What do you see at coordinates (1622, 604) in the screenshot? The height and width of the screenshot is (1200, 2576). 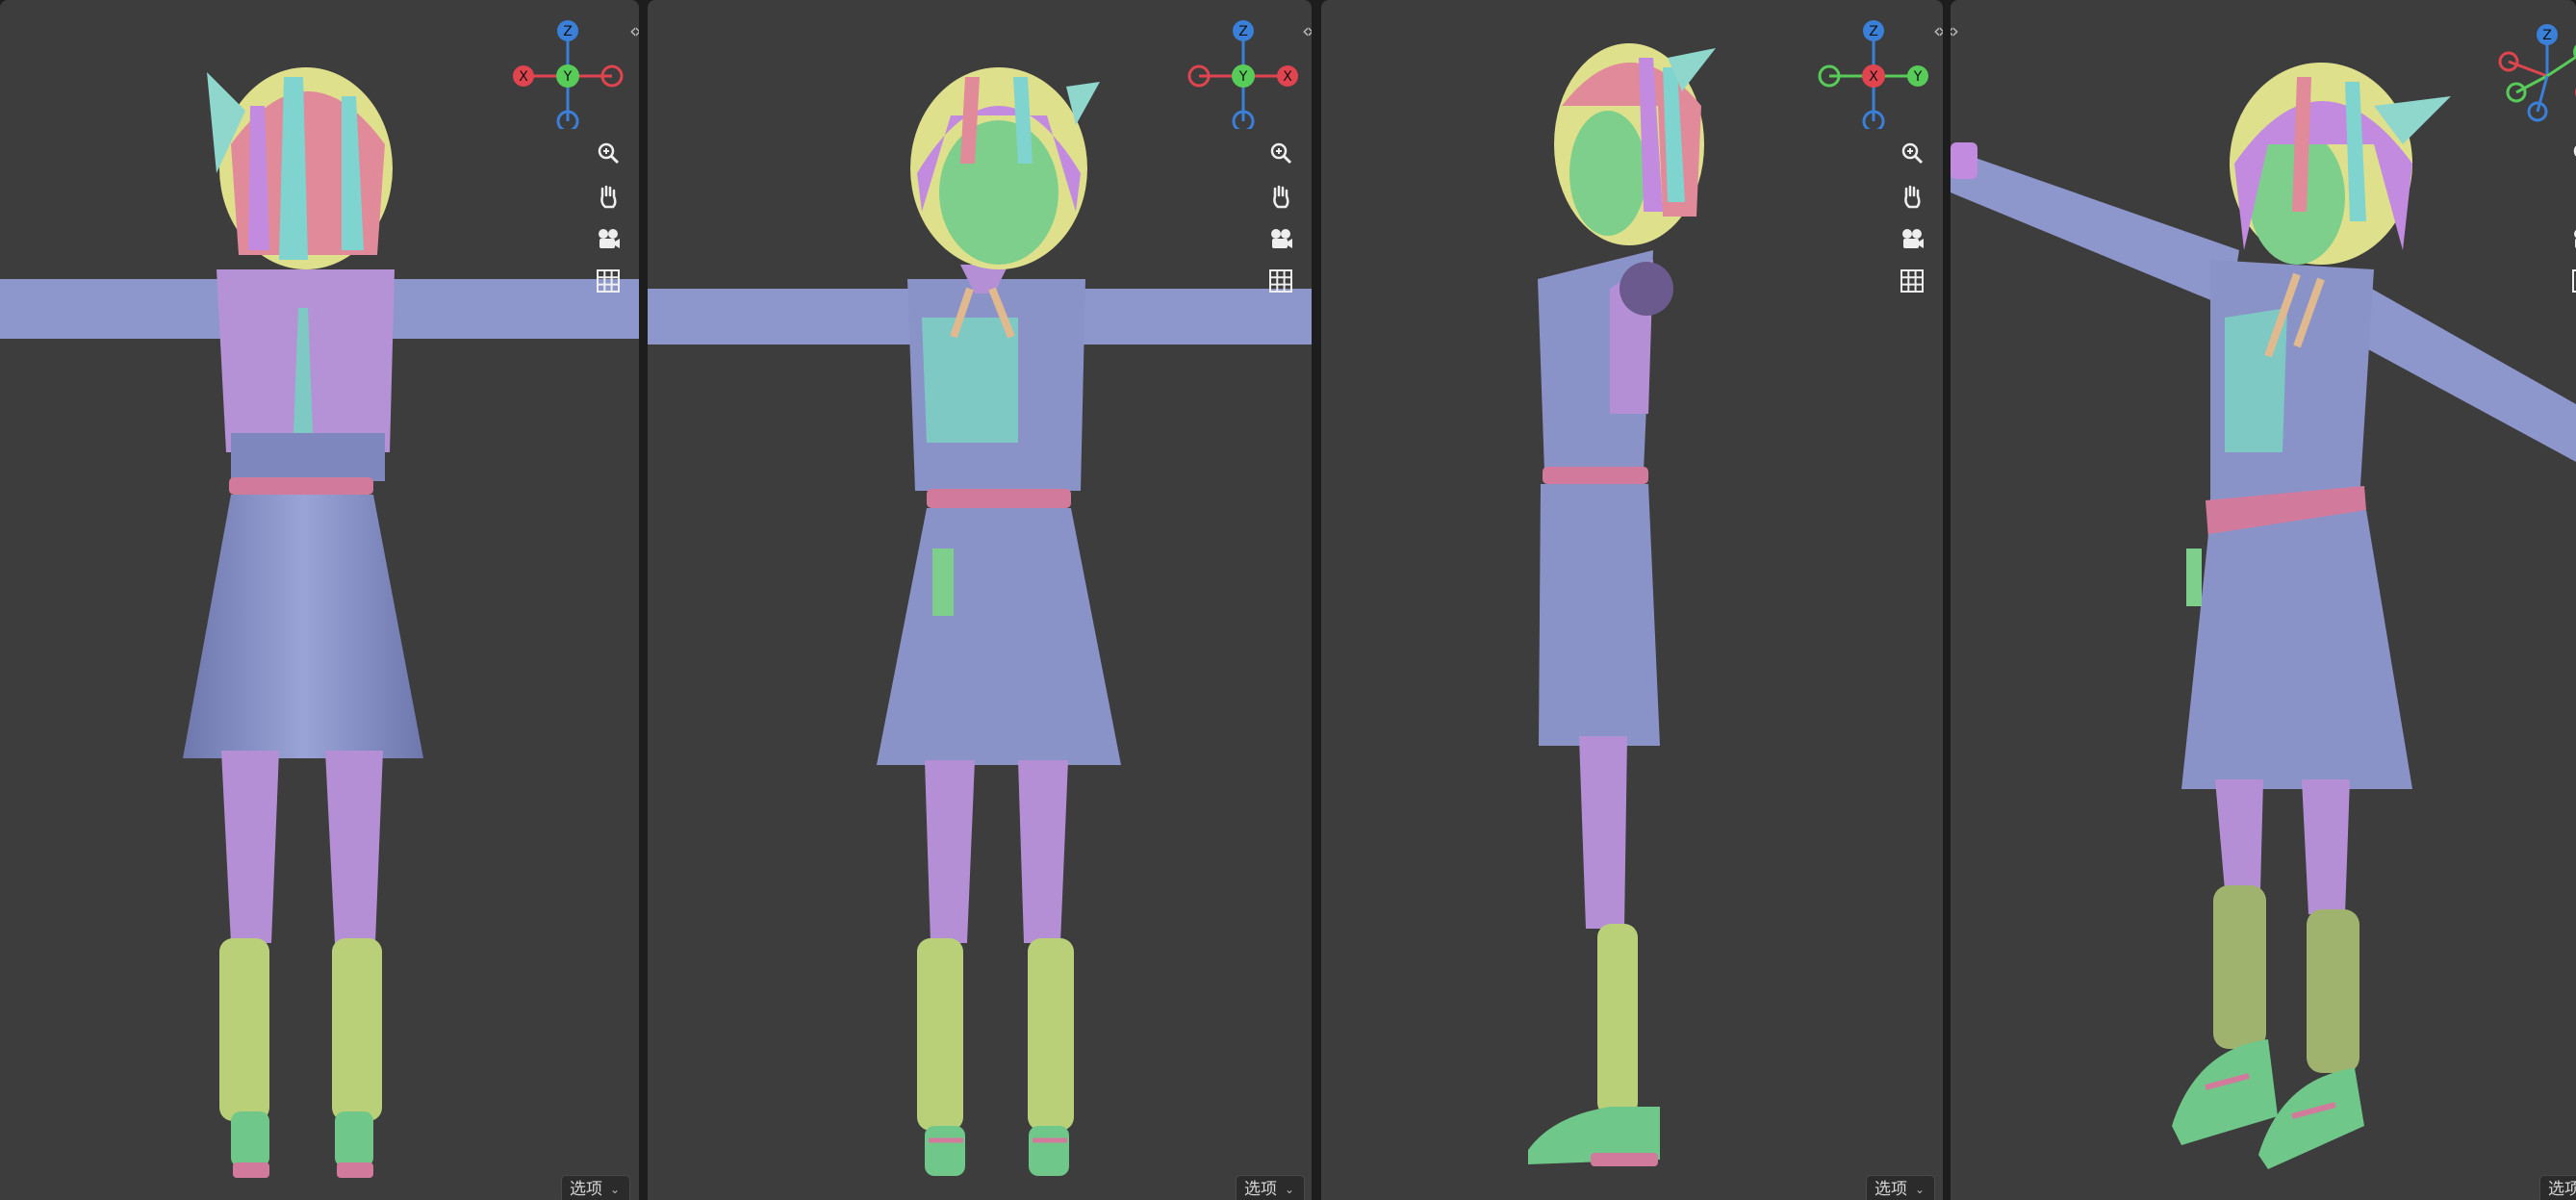 I see `character-side-model` at bounding box center [1622, 604].